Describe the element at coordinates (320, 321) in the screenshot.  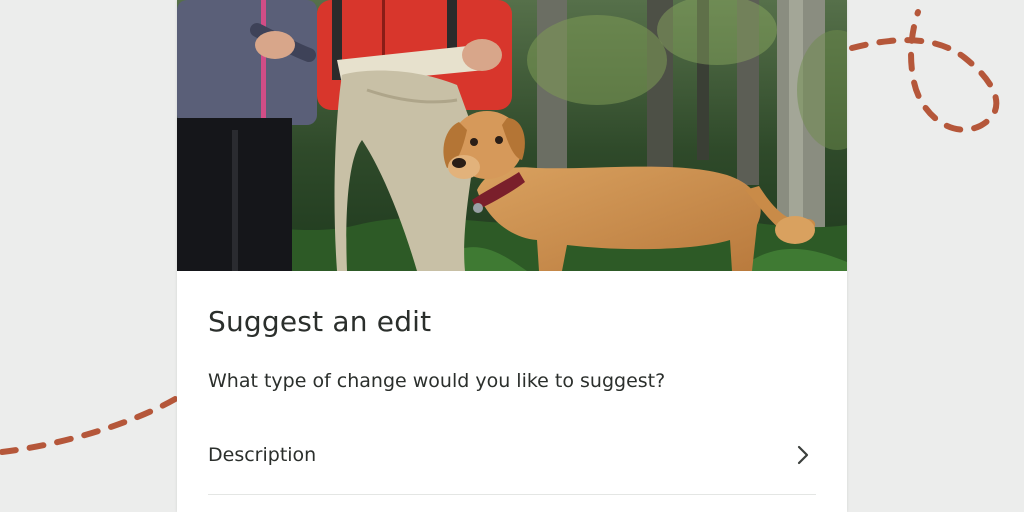
I see `dialog-title: Suggest an edit` at that location.